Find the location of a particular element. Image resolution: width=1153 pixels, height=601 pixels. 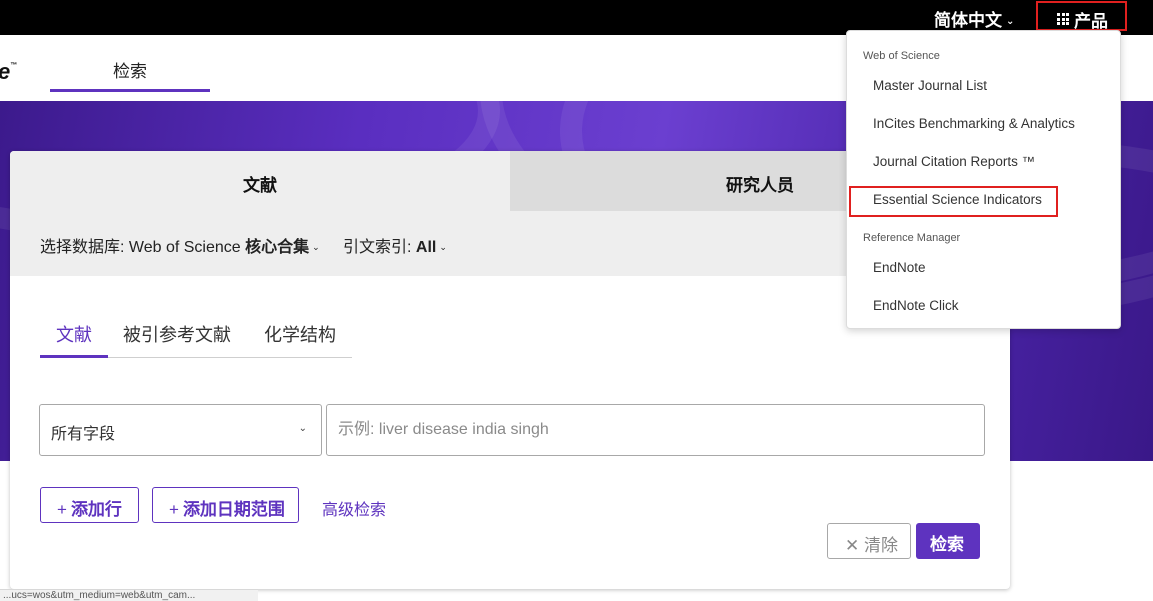

subtab-documents: 文献 is located at coordinates (74, 334).